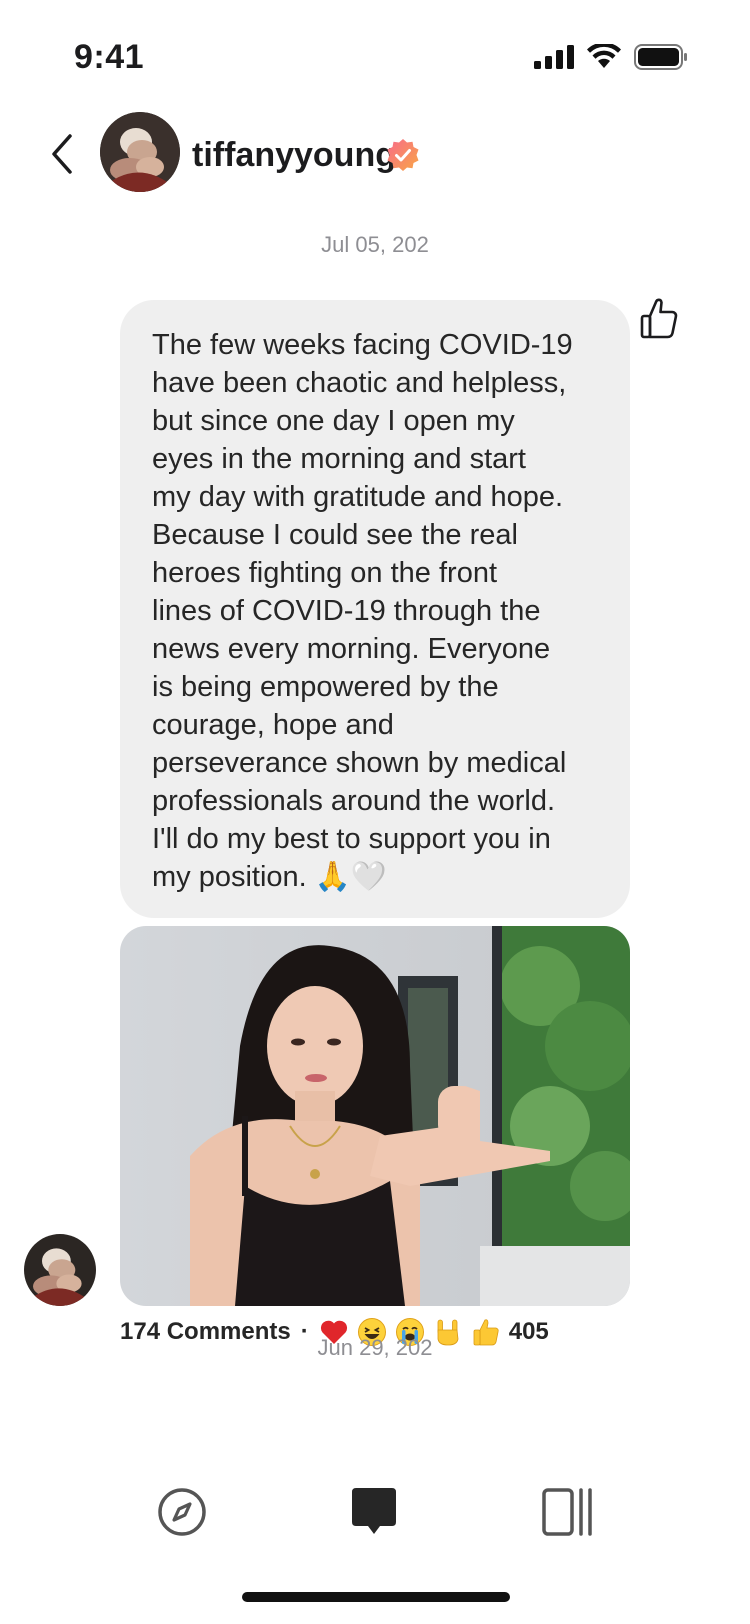 The width and height of the screenshot is (750, 1624). Describe the element at coordinates (659, 319) in the screenshot. I see `thumbs-up-icon` at that location.